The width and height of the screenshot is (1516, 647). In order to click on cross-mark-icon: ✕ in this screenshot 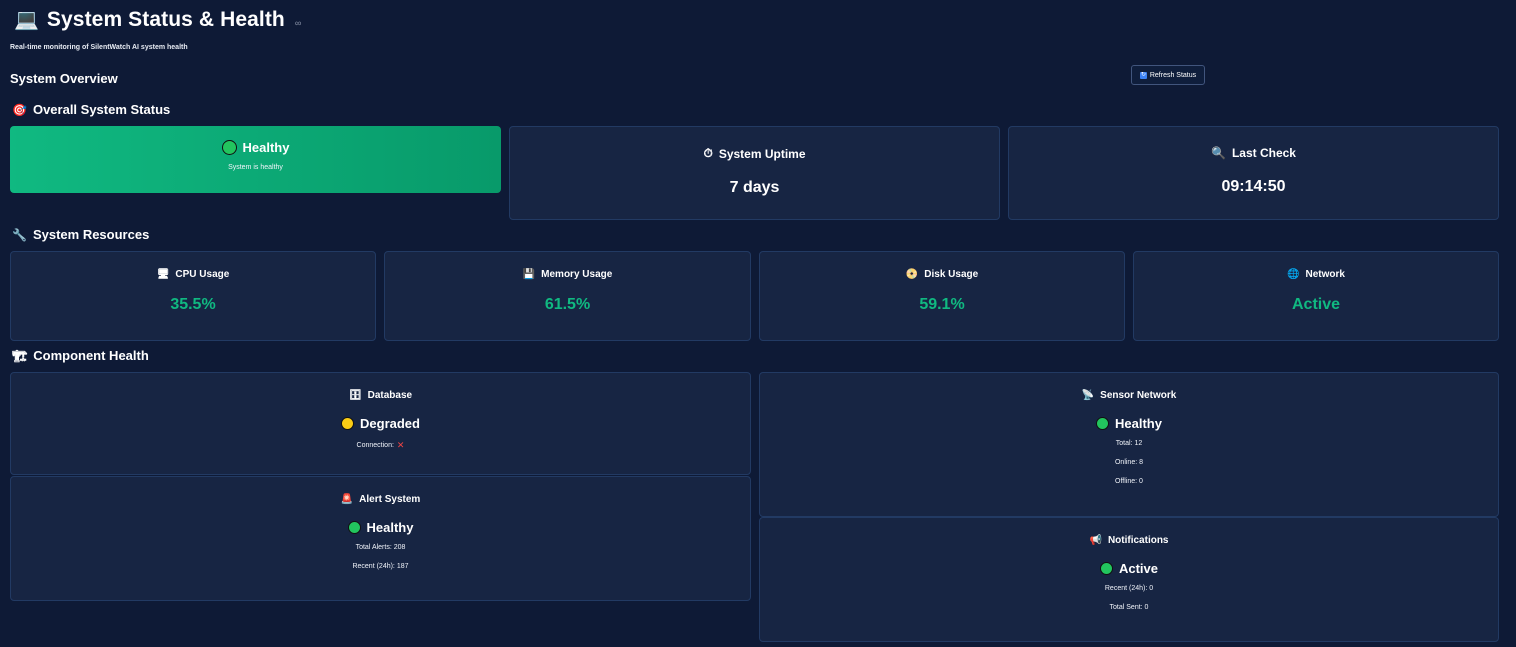, I will do `click(400, 445)`.